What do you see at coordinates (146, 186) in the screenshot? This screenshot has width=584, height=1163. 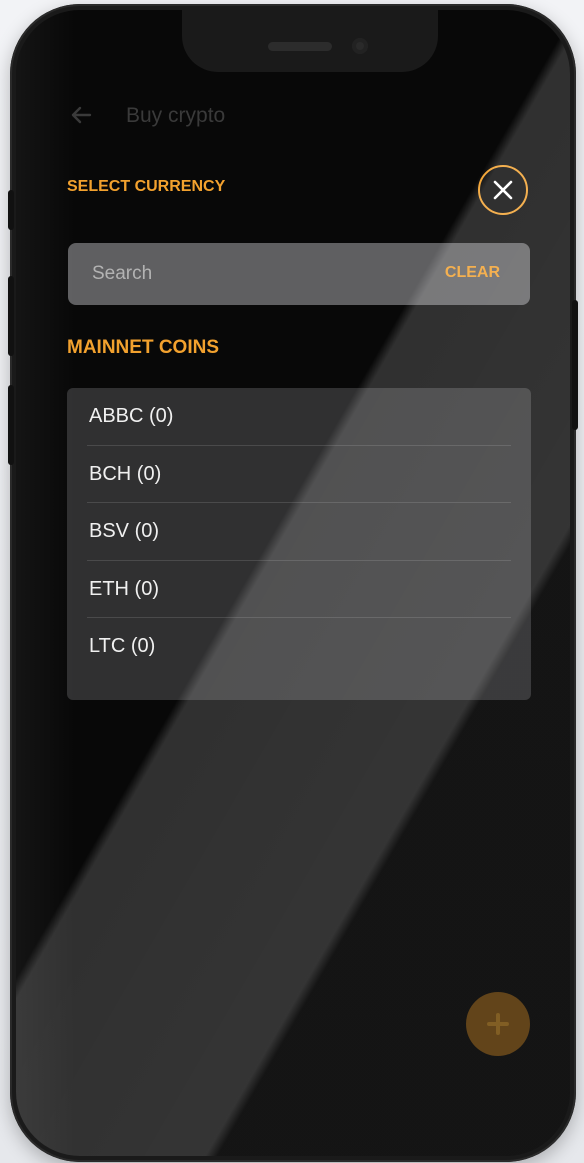 I see `modal-title: SELECT CURRENCY` at bounding box center [146, 186].